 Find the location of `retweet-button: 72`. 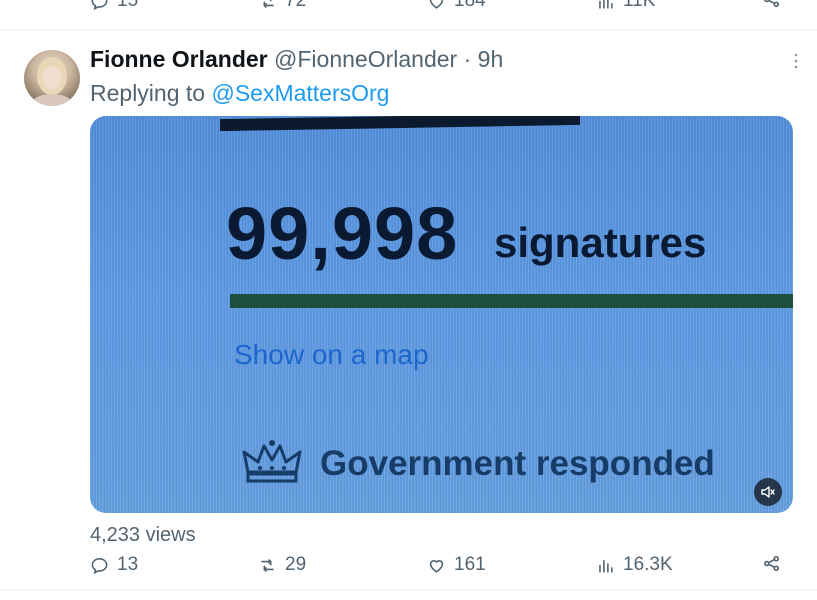

retweet-button: 72 is located at coordinates (282, 6).